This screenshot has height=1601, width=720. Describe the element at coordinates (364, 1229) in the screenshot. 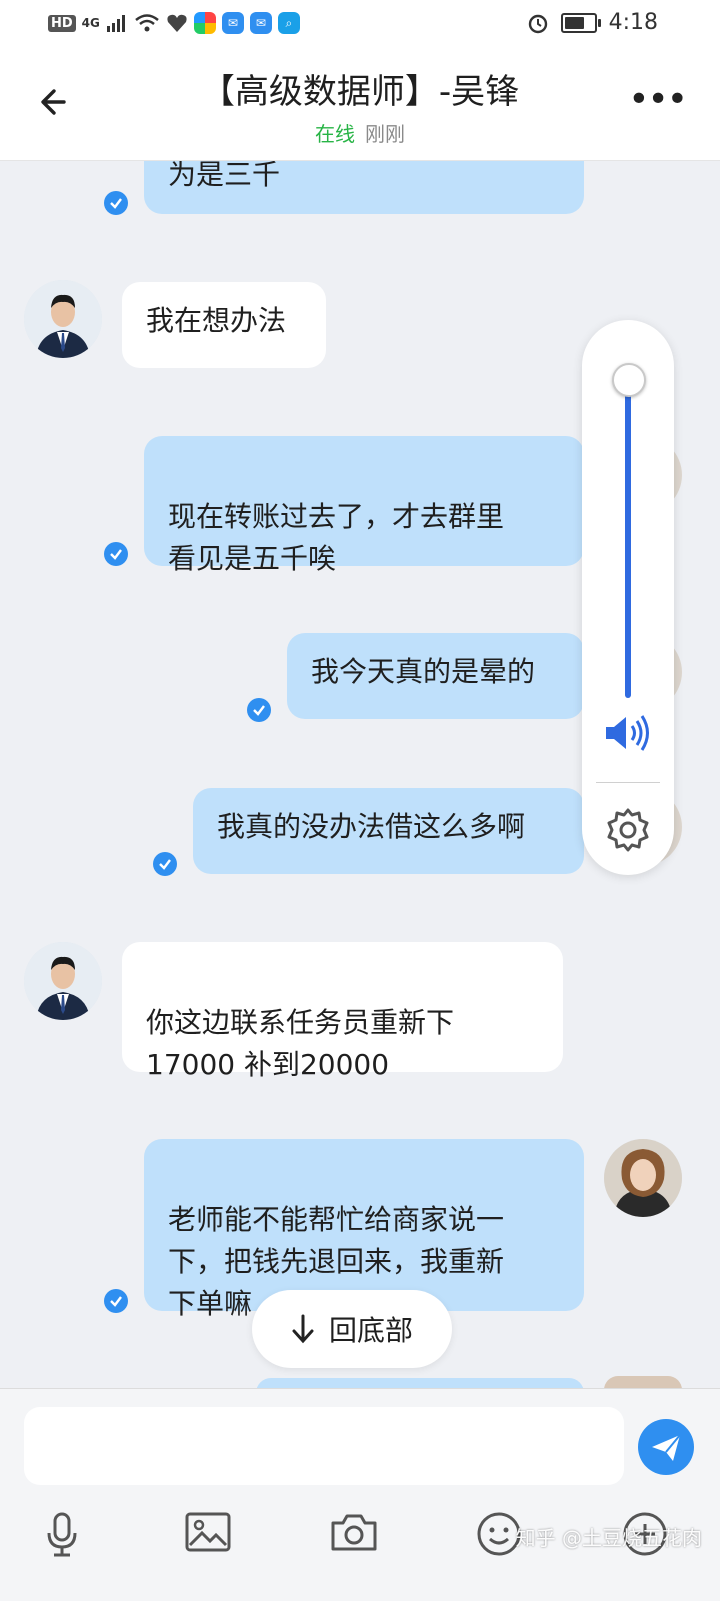

I see `message-bubble: 老师能不能帮忙给商家说一 下，把钱先退回来，我重新 下单嘛` at that location.